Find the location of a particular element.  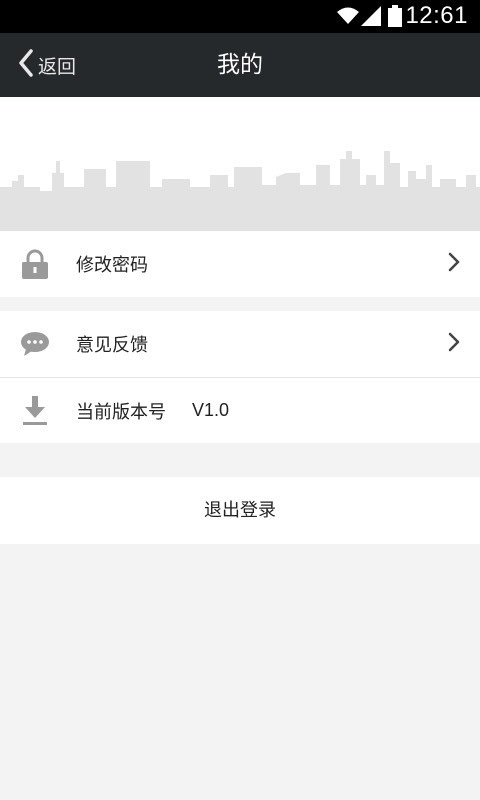

battery-icon is located at coordinates (395, 18).